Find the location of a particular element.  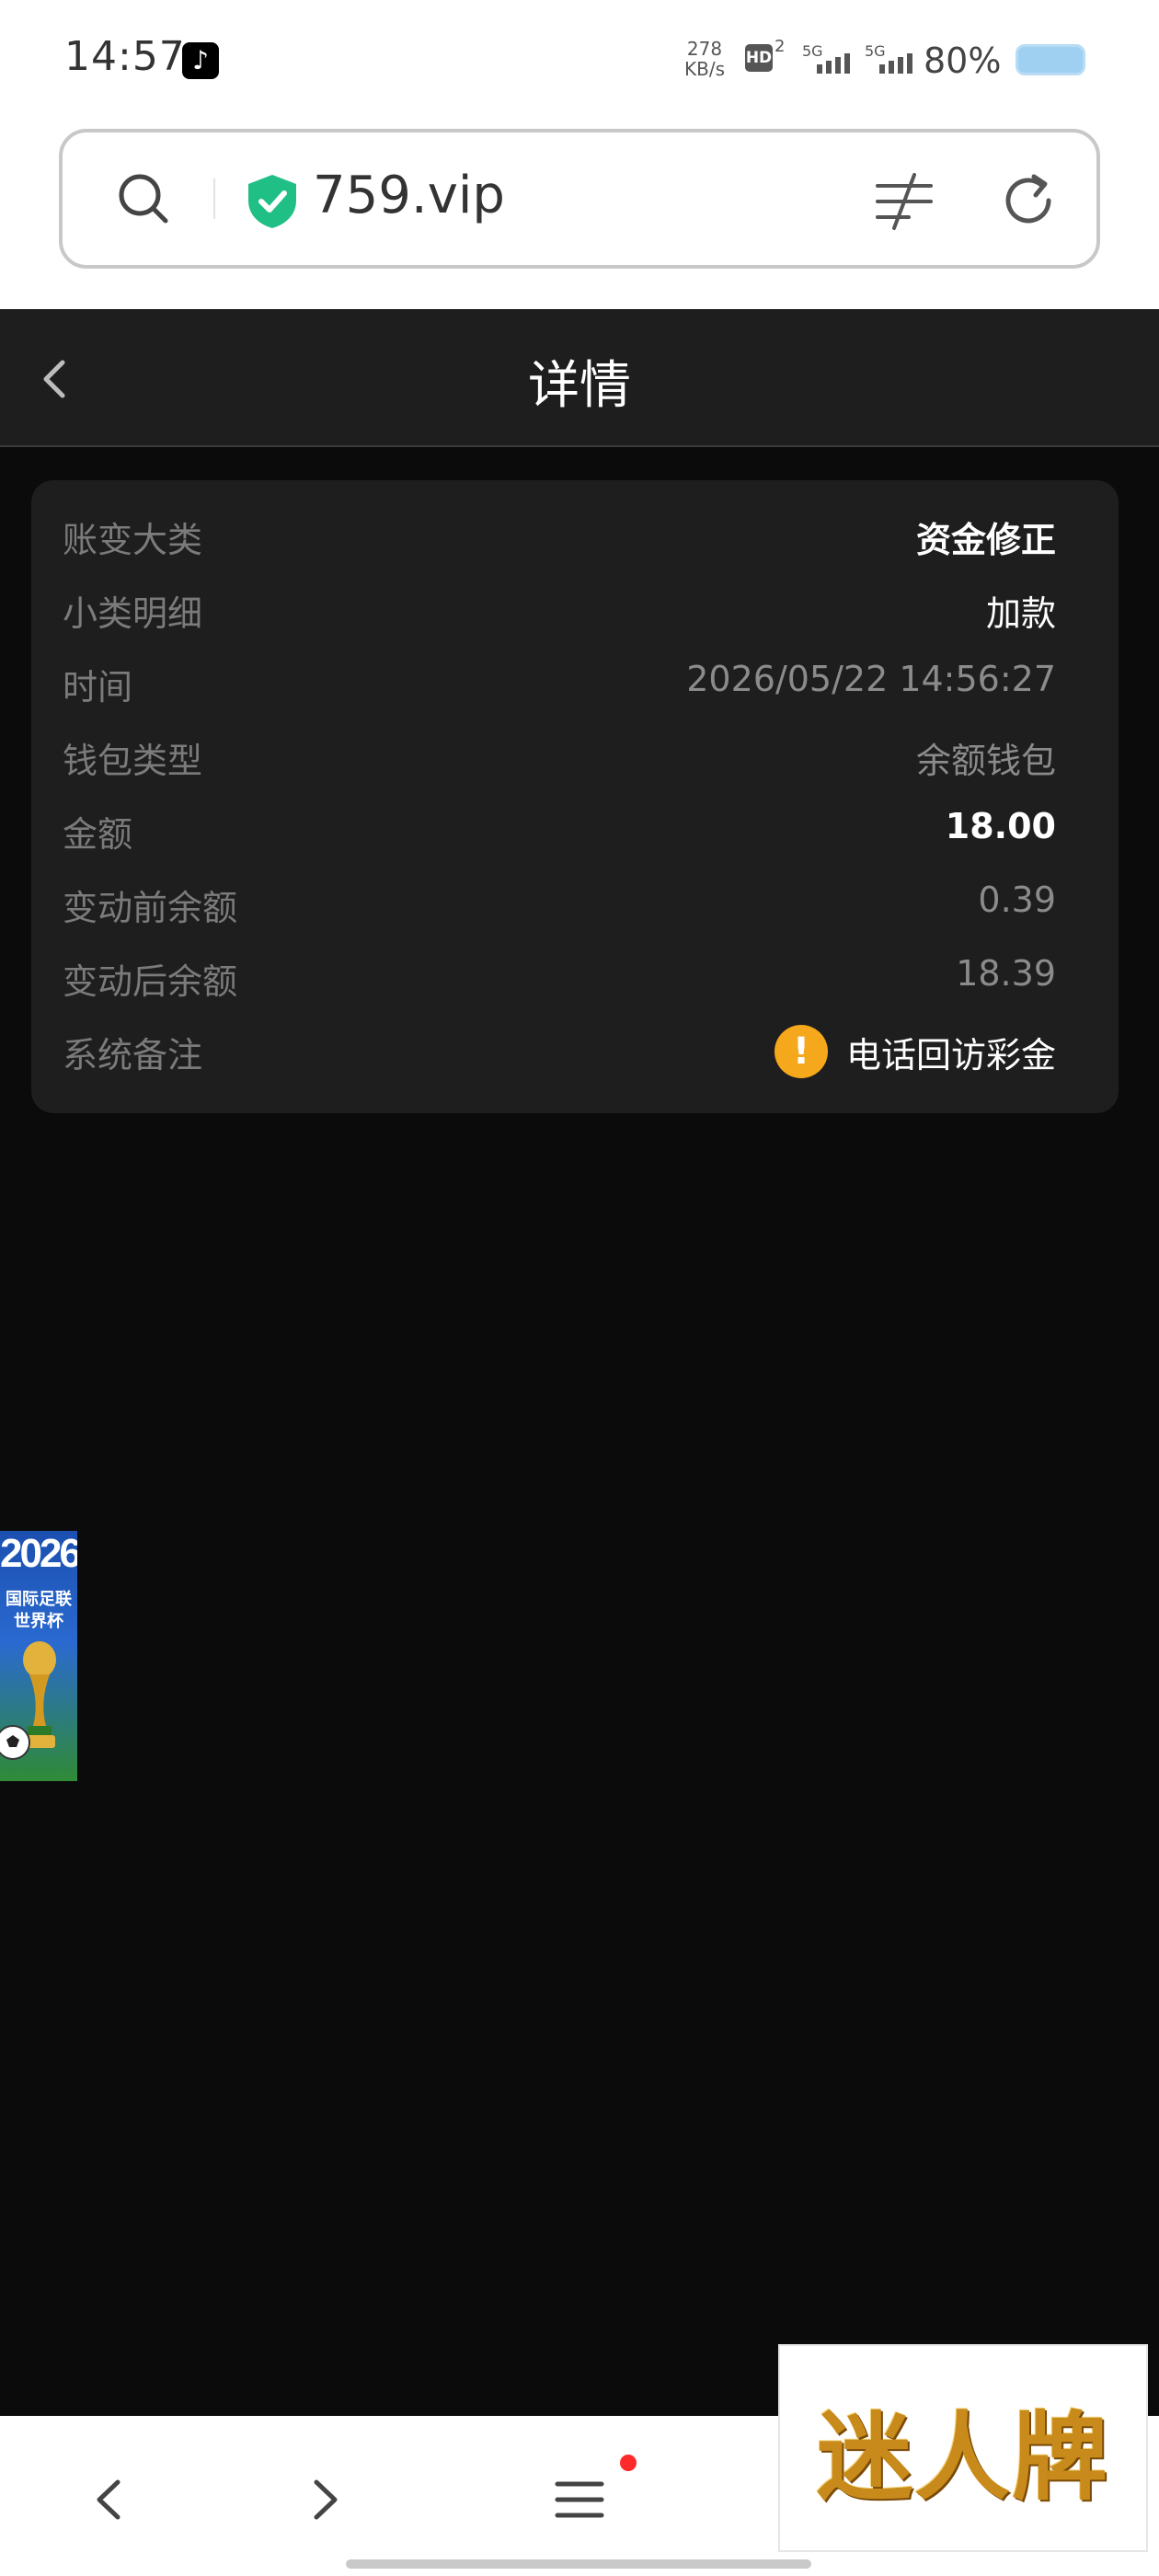

logo-ad-text: 迷人牌 is located at coordinates (962, 2456).